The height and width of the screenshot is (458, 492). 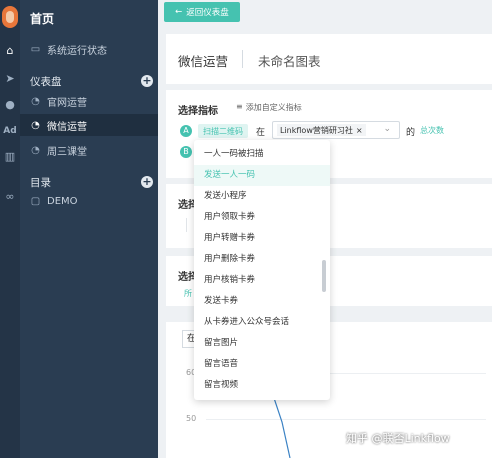 I want to click on icon-rail: ⌂ ➤ ● Ad ▥ ∞, so click(x=10, y=229).